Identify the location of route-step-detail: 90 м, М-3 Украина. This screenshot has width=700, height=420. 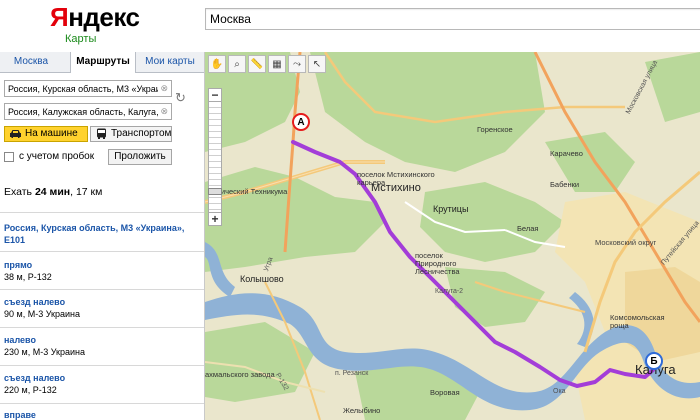
(42, 314).